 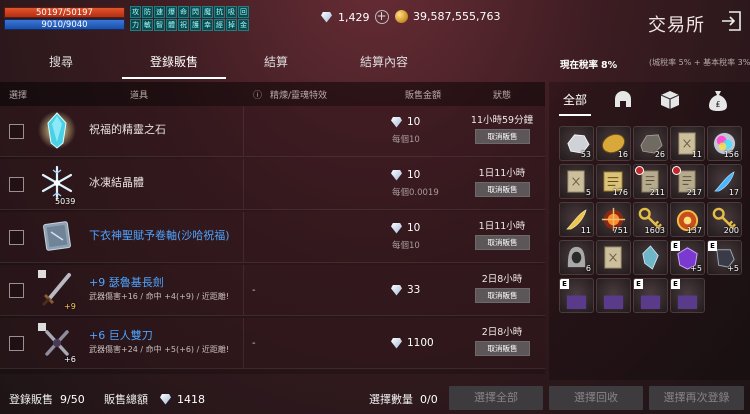 I want to click on buff-icon: 防, so click(x=147, y=12).